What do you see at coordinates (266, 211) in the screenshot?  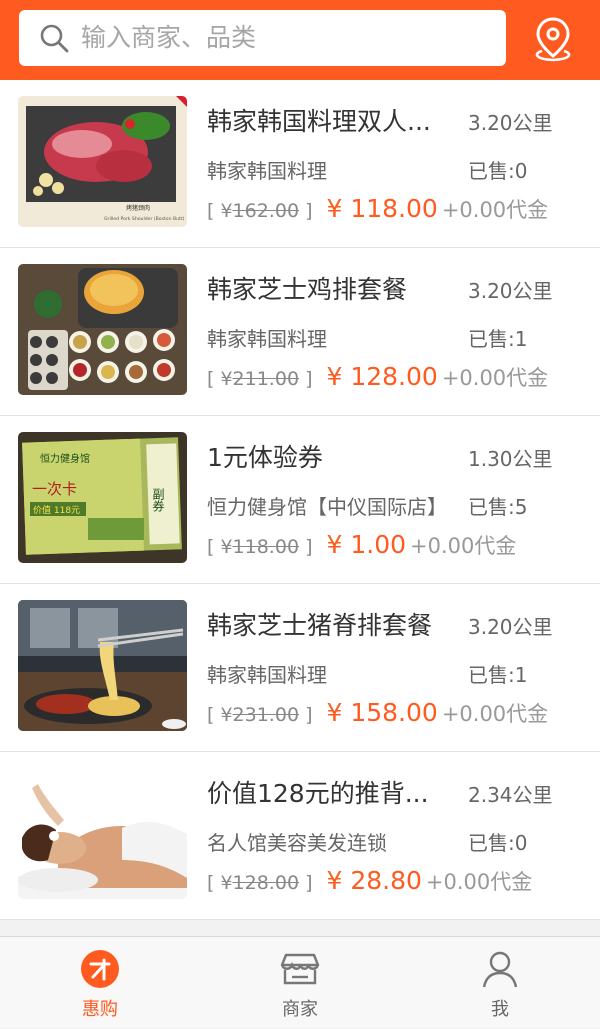 I see `original-price: 162.00` at bounding box center [266, 211].